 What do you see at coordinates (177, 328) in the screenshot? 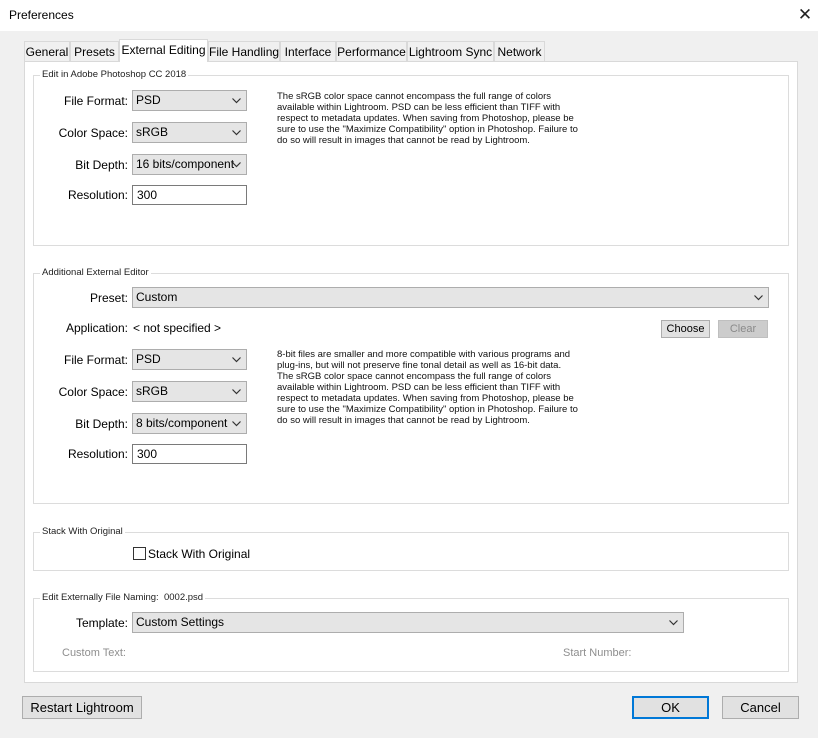
I see `application-value: < not specified >` at bounding box center [177, 328].